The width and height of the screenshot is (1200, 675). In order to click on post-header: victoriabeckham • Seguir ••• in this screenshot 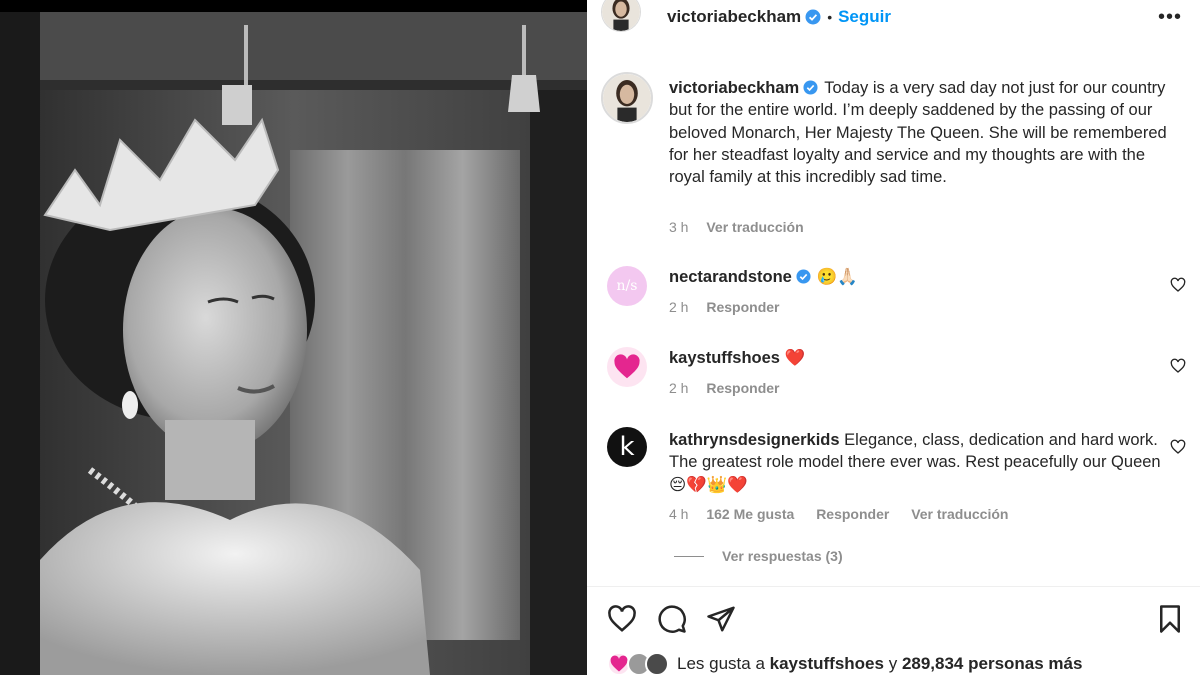, I will do `click(893, 18)`.